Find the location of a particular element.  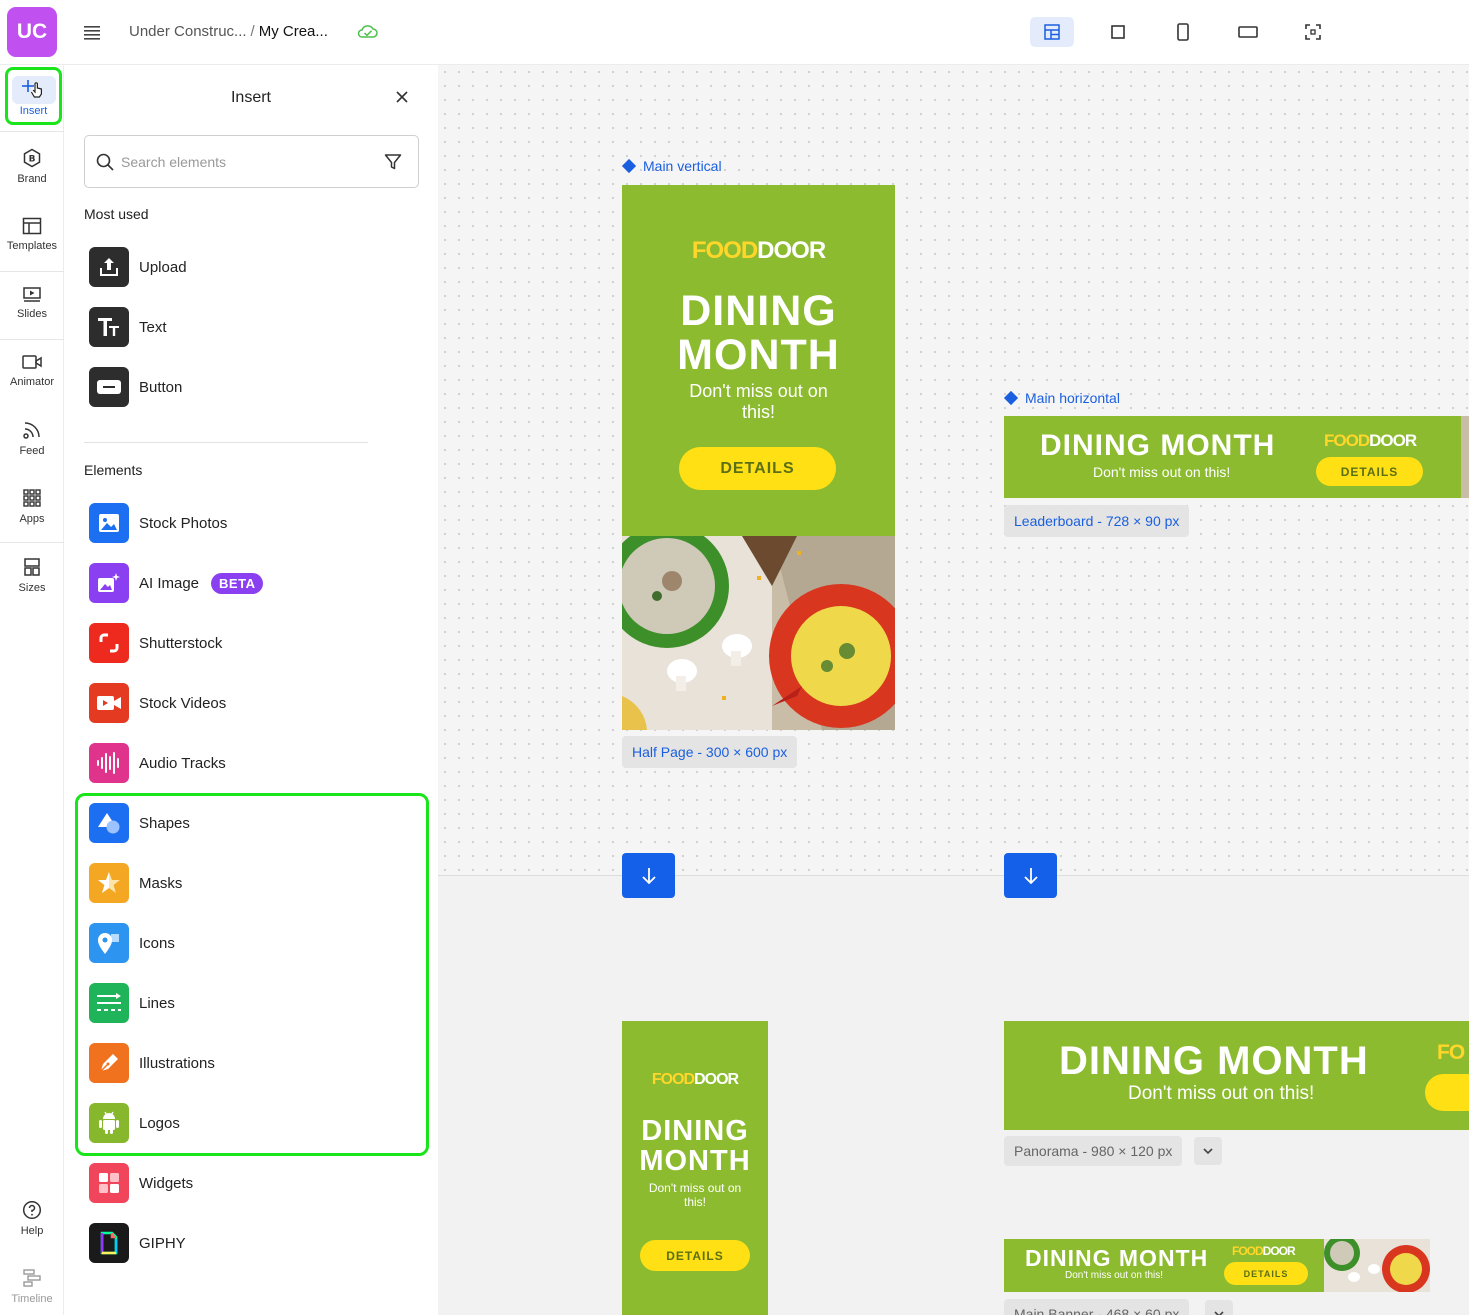

arrow-down-icon is located at coordinates (648, 875).